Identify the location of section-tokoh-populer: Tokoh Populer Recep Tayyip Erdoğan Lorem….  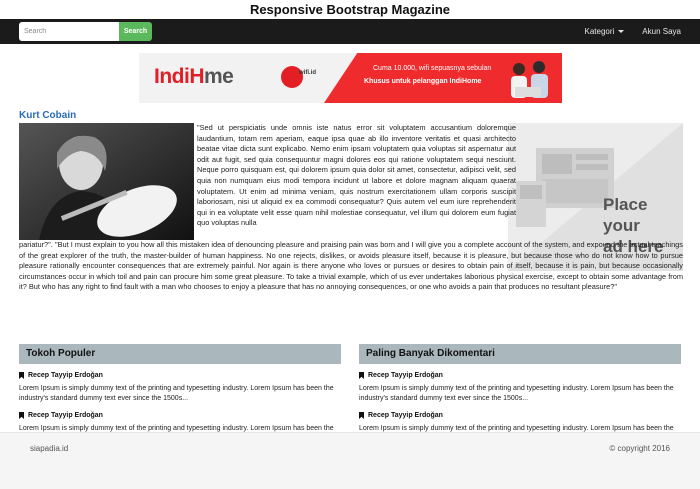
(180, 394).